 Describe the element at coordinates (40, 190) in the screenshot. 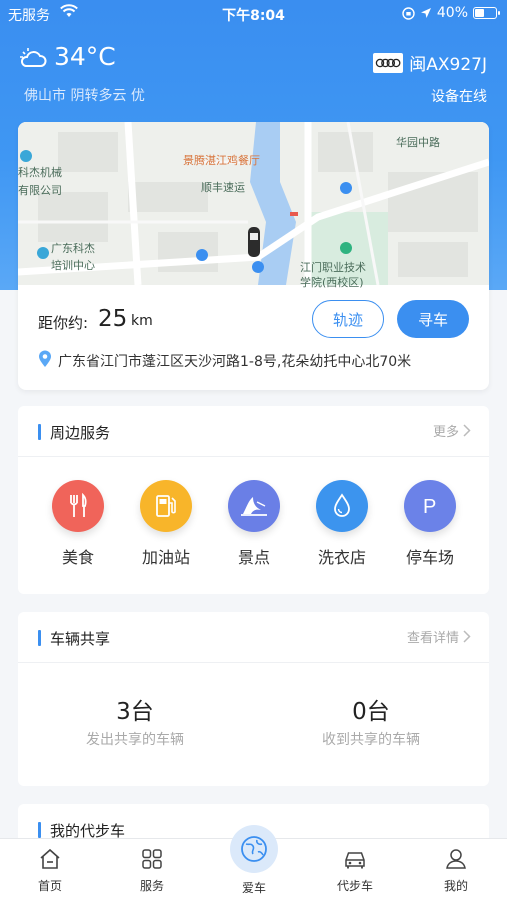

I see `map-label: 有限公司` at that location.